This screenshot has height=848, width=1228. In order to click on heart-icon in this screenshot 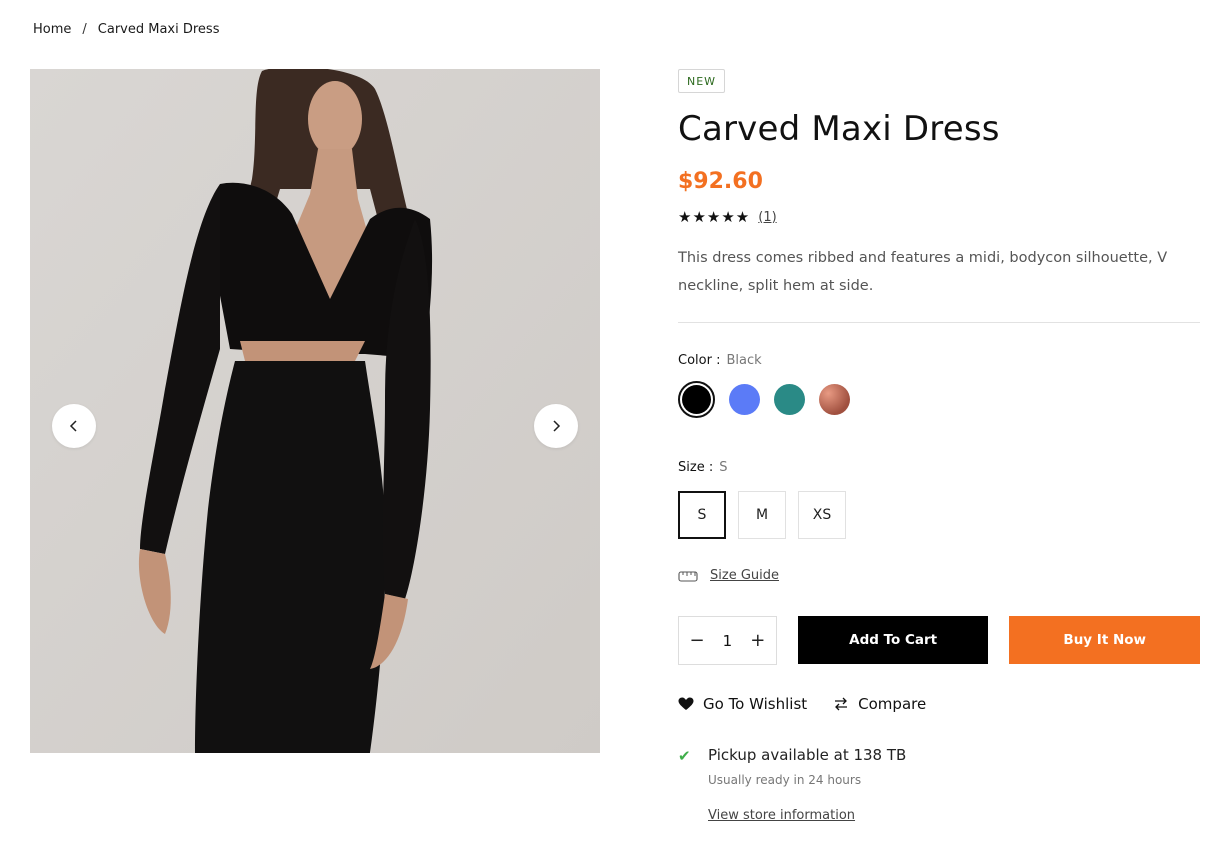, I will do `click(686, 703)`.